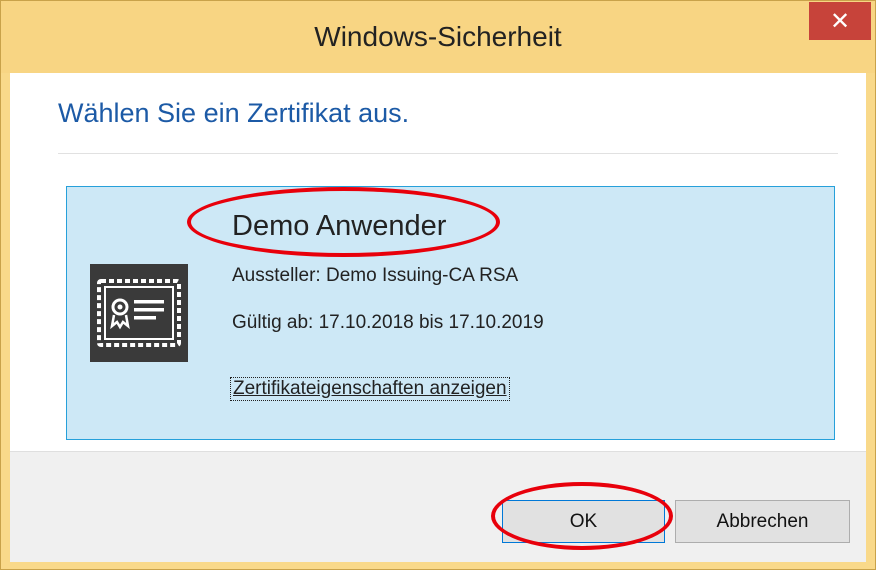 The height and width of the screenshot is (570, 876). What do you see at coordinates (583, 521) in the screenshot?
I see `ok-button: OK` at bounding box center [583, 521].